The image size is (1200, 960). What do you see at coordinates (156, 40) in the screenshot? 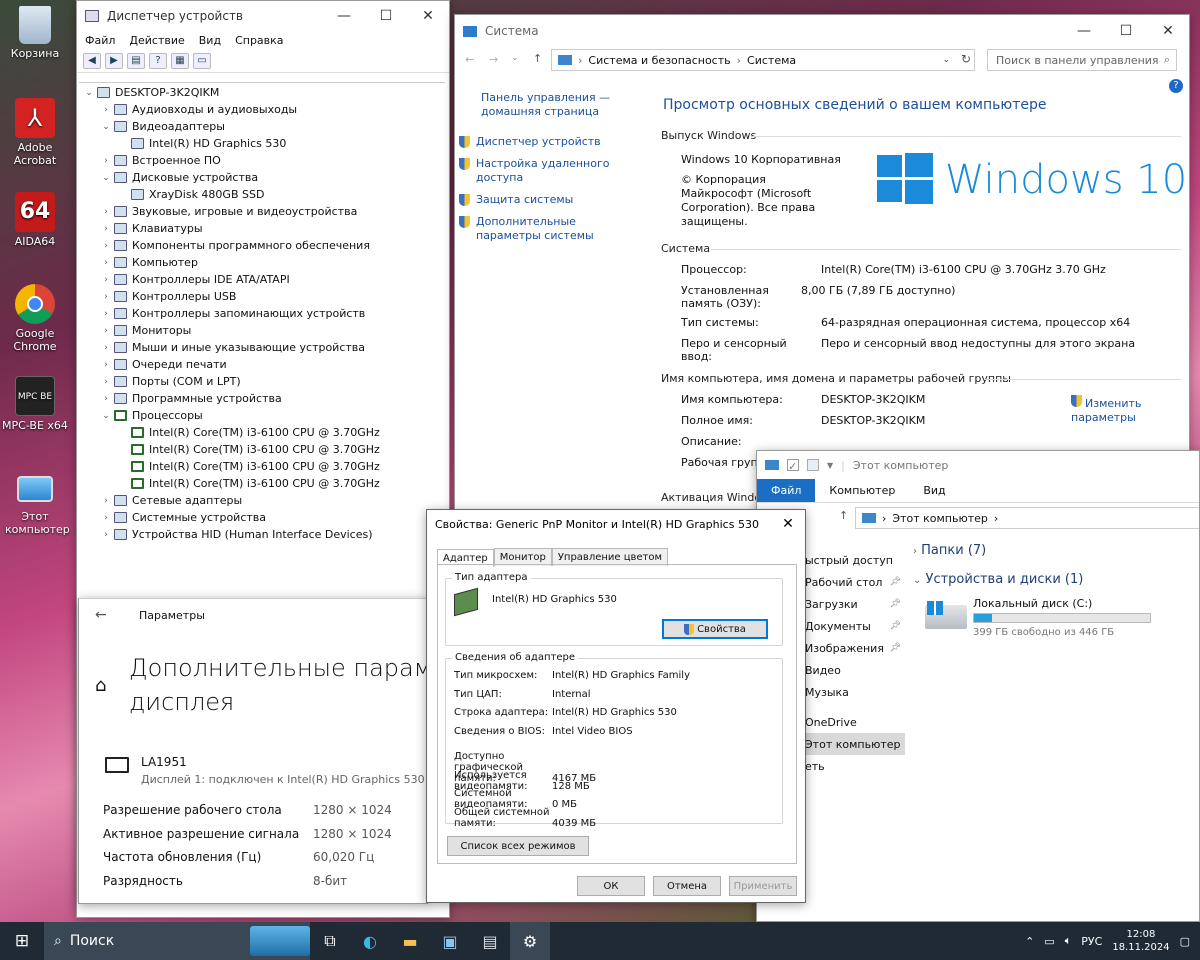
I see `menu-action: Действие` at bounding box center [156, 40].